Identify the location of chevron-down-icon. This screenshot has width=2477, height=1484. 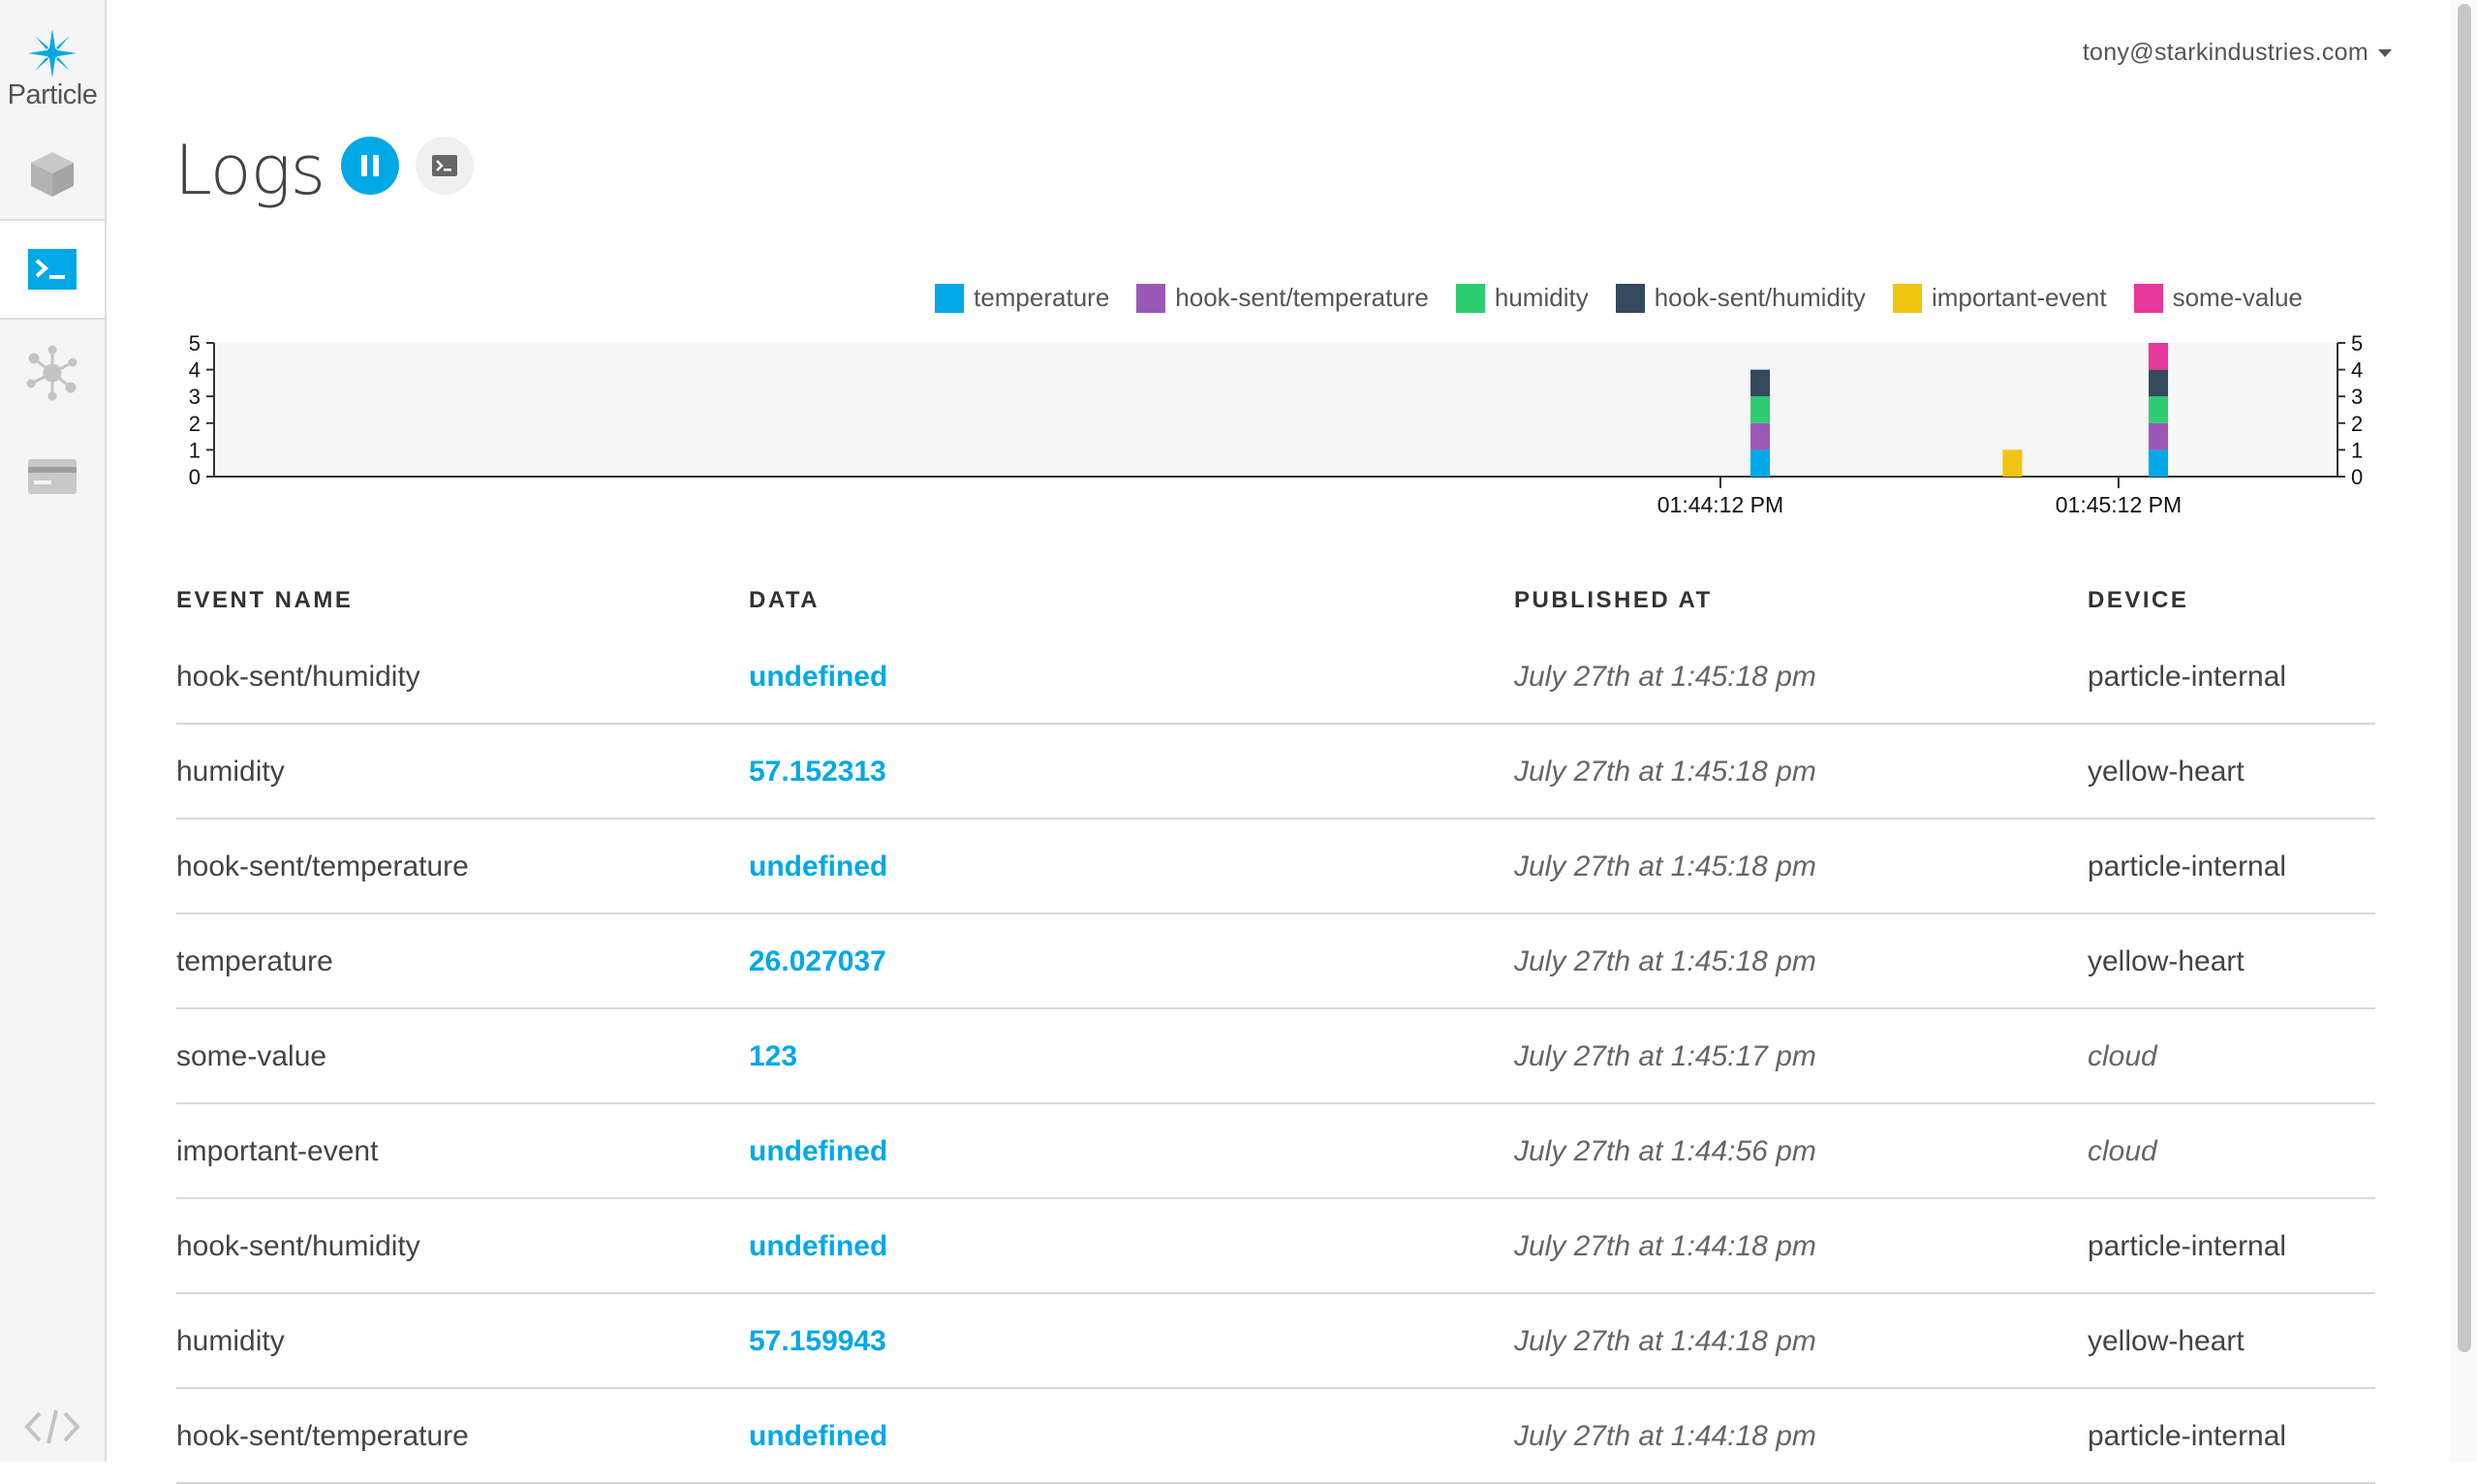
(2385, 52).